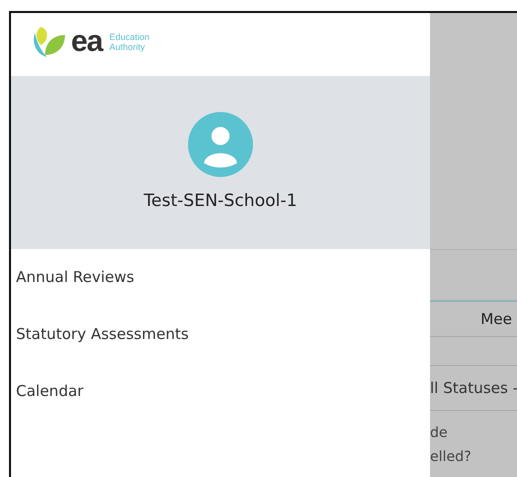  What do you see at coordinates (129, 37) in the screenshot?
I see `logo-subtitle: Education` at bounding box center [129, 37].